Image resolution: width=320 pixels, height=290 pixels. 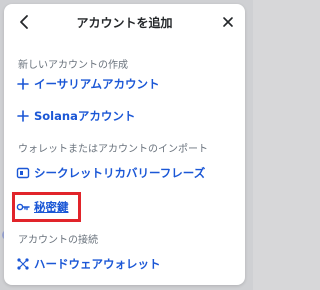 What do you see at coordinates (46, 207) in the screenshot?
I see `private-key-highlight-box` at bounding box center [46, 207].